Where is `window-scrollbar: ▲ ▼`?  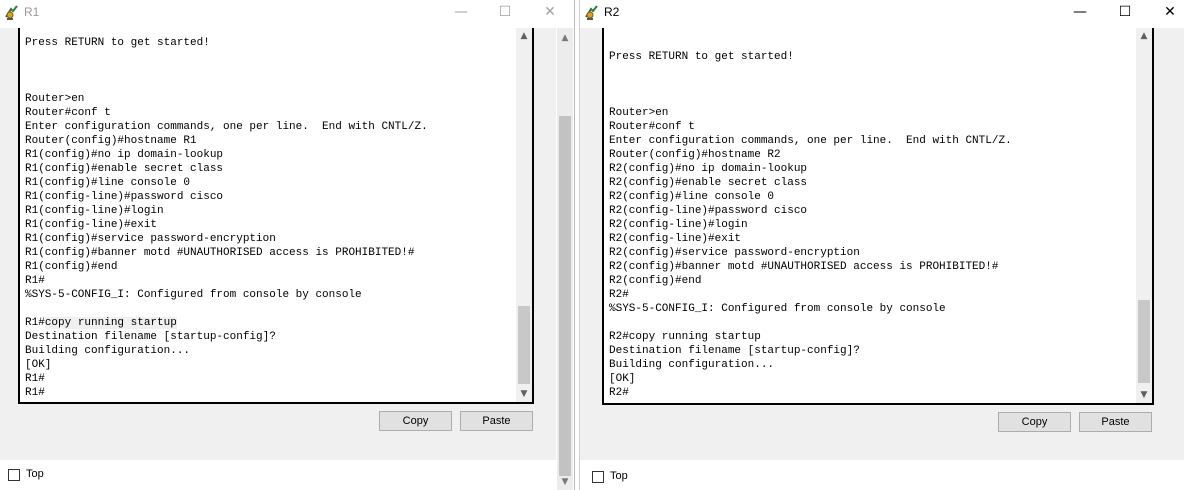
window-scrollbar: ▲ ▼ is located at coordinates (565, 259).